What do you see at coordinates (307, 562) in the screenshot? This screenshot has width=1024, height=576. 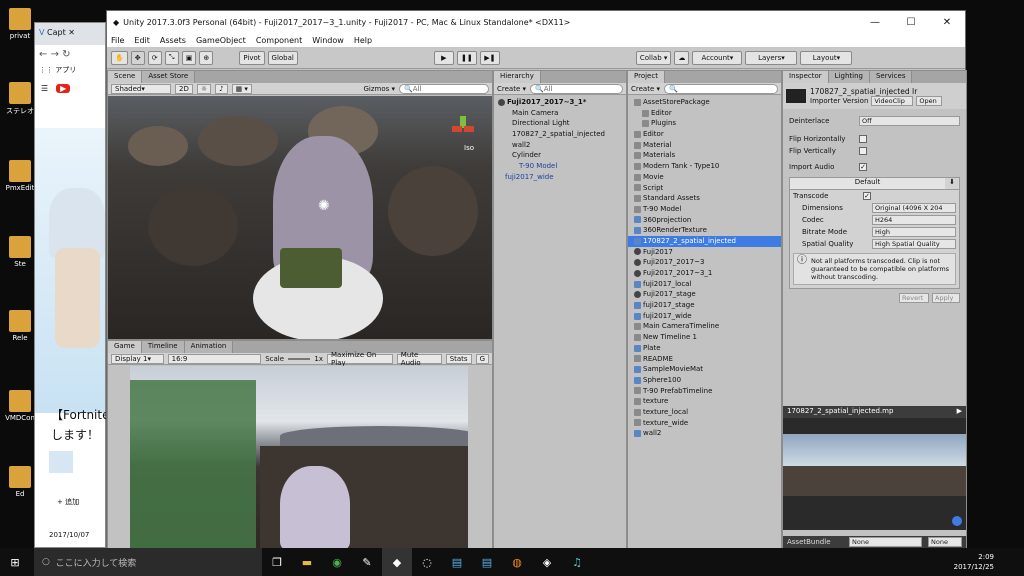 I see `file-explorer-icon: ▬` at bounding box center [307, 562].